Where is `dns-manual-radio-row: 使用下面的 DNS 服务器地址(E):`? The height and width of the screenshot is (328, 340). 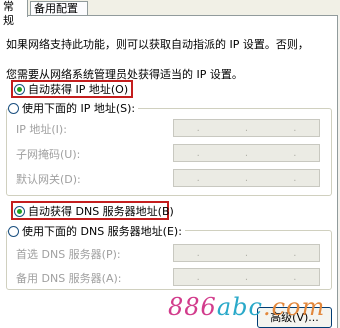 dns-manual-radio-row: 使用下面的 DNS 服务器地址(E): is located at coordinates (96, 231).